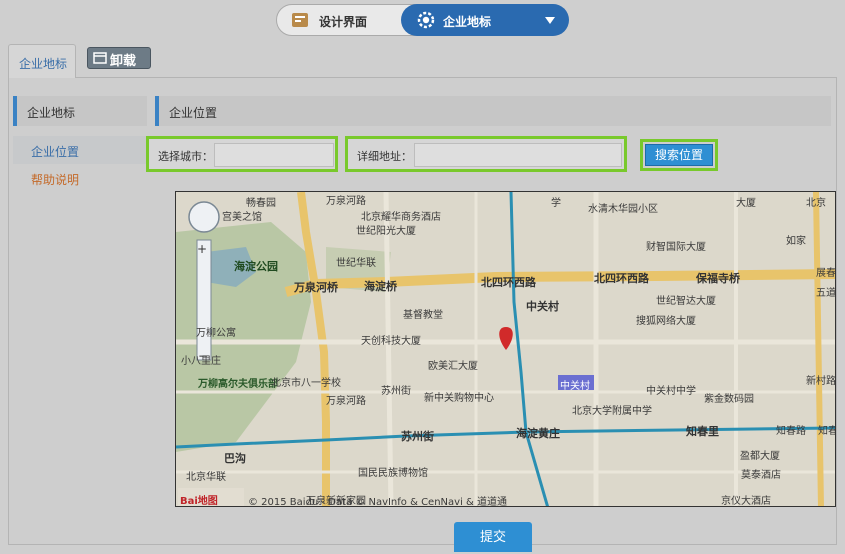 This screenshot has height=554, width=845. I want to click on unload-button: 卸载, so click(119, 58).